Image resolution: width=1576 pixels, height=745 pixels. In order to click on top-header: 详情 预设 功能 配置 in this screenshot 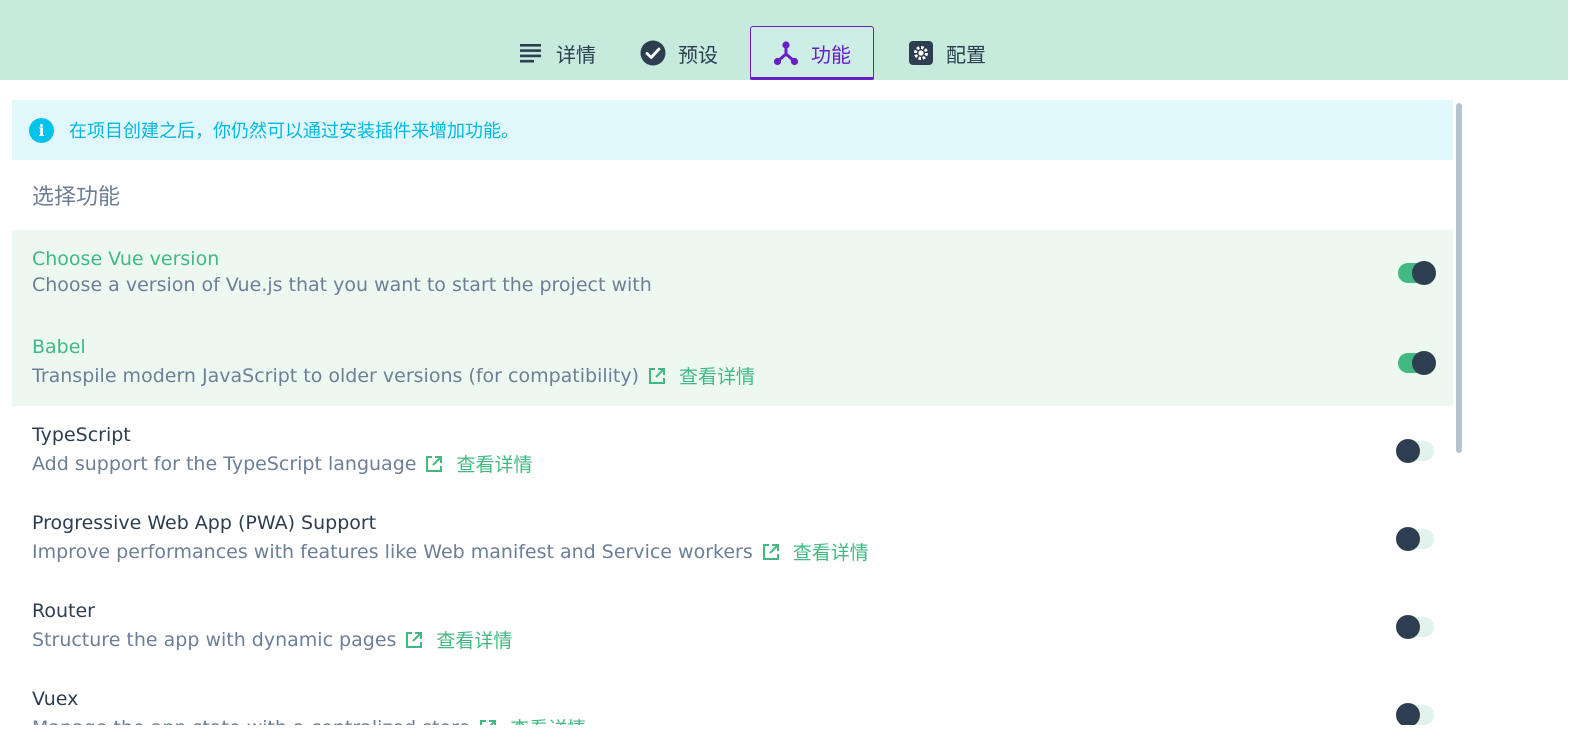, I will do `click(784, 40)`.